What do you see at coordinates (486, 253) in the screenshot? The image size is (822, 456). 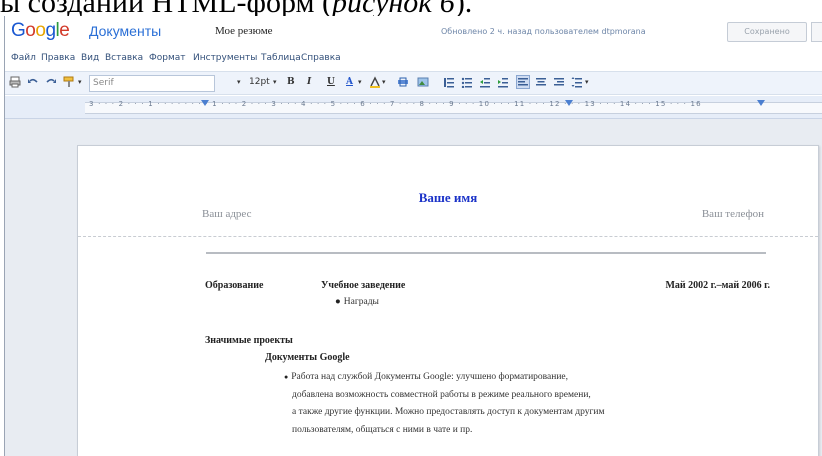 I see `horizontal-rule` at bounding box center [486, 253].